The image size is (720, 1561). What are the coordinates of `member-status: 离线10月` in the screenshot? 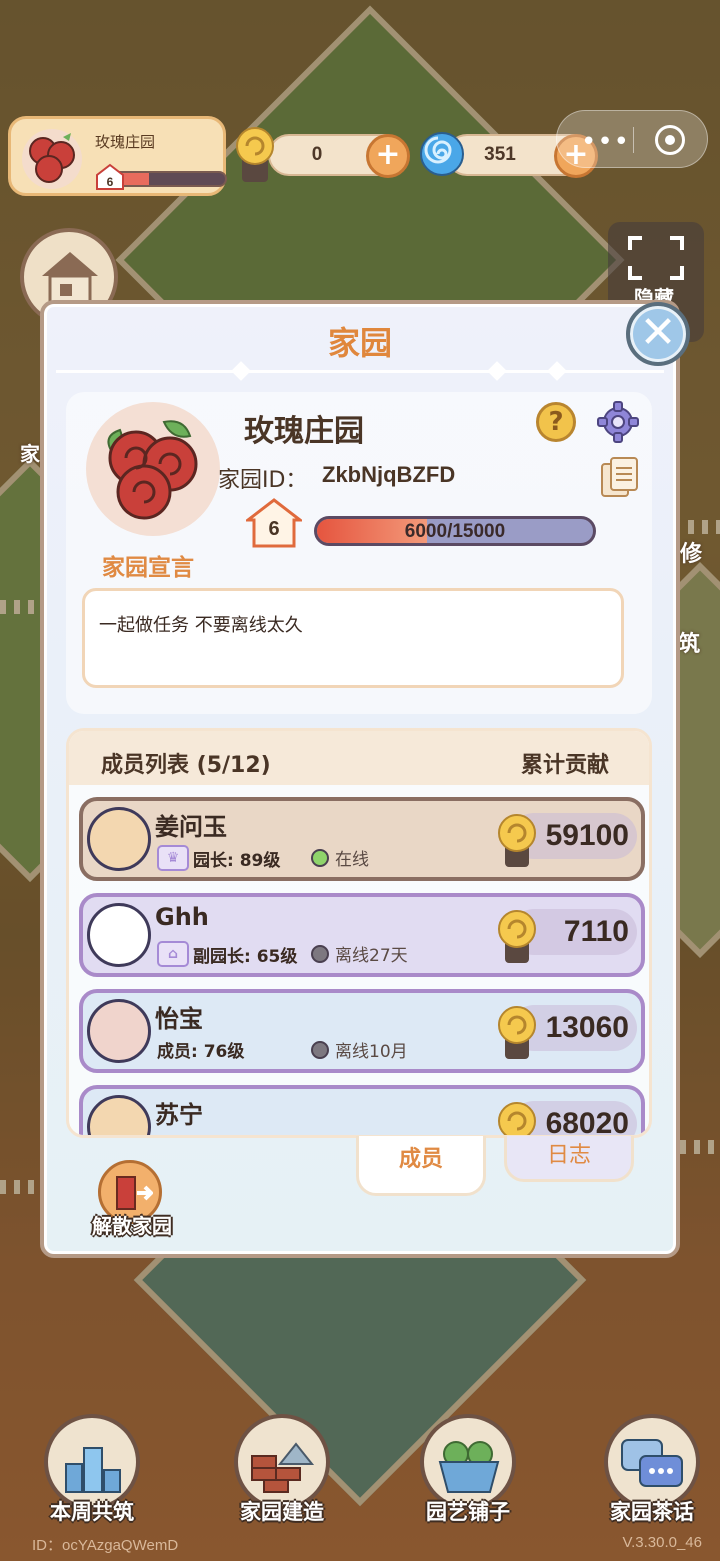 It's located at (359, 1049).